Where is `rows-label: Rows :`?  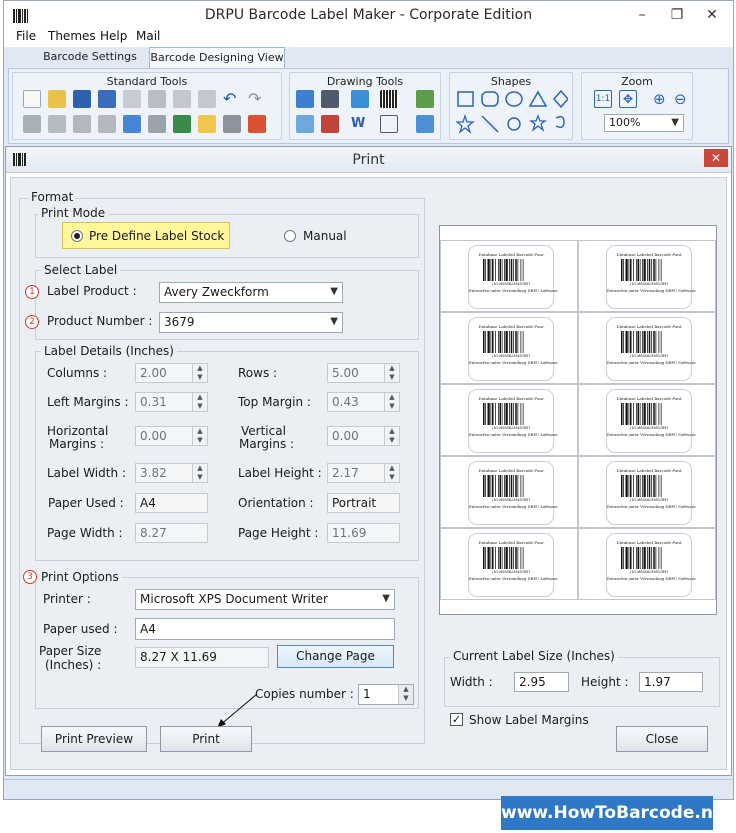
rows-label: Rows : is located at coordinates (258, 373).